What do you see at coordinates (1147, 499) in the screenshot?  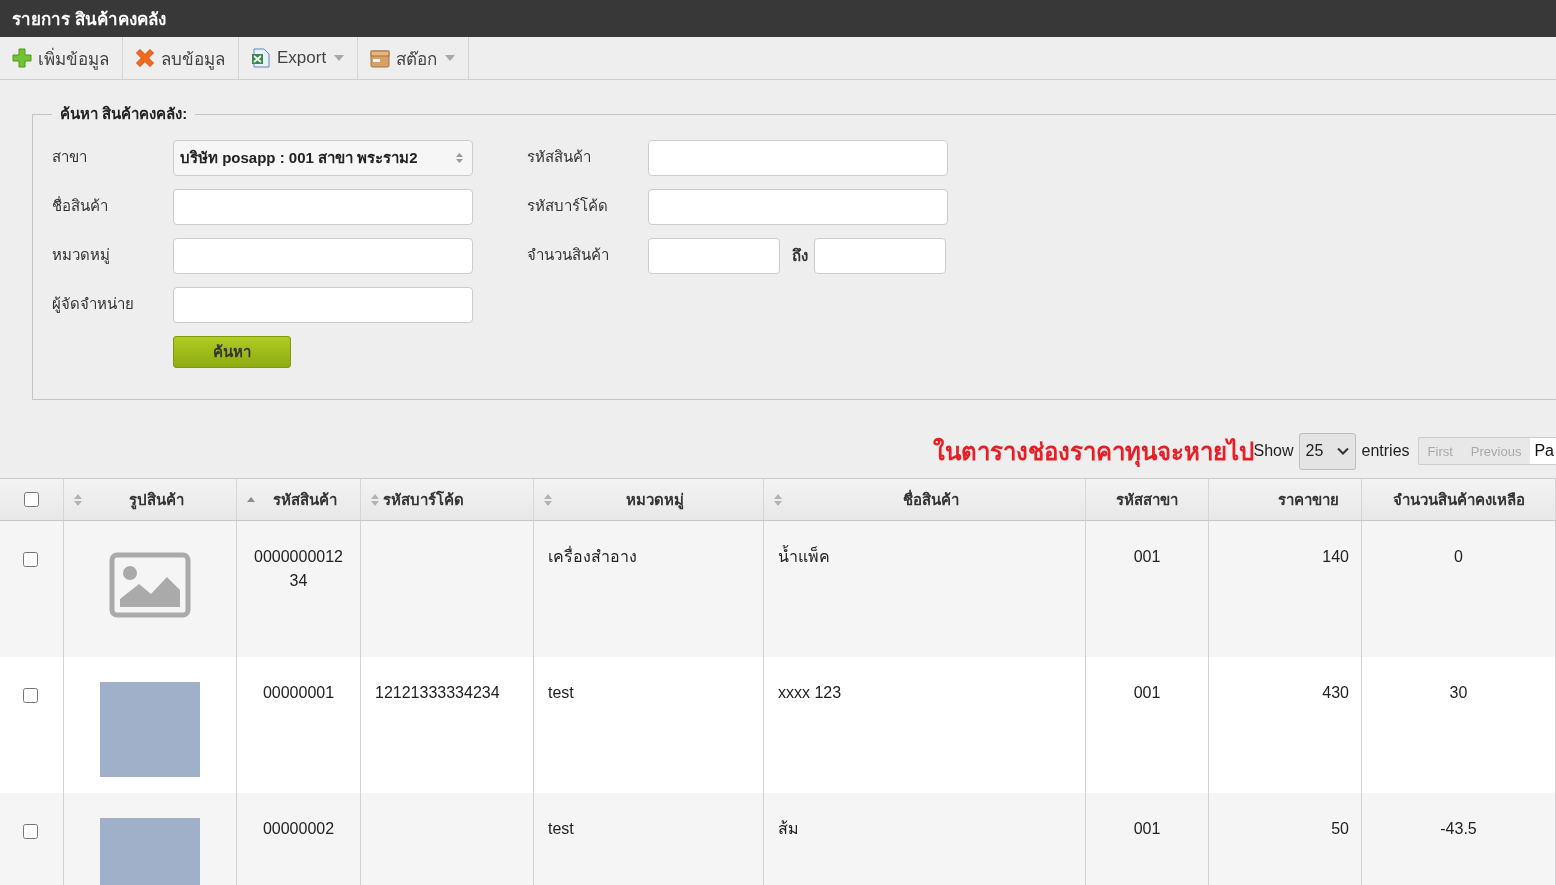 I see `column-header: รหัสสาขา` at bounding box center [1147, 499].